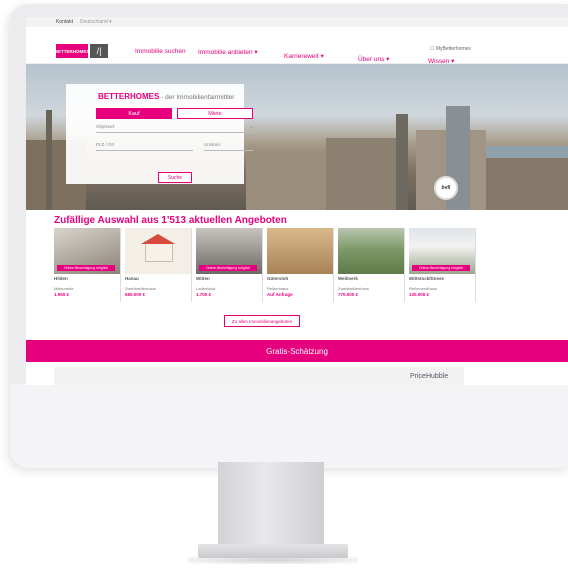 The height and width of the screenshot is (576, 568). What do you see at coordinates (64, 22) in the screenshot?
I see `contact-link: Kontakt` at bounding box center [64, 22].